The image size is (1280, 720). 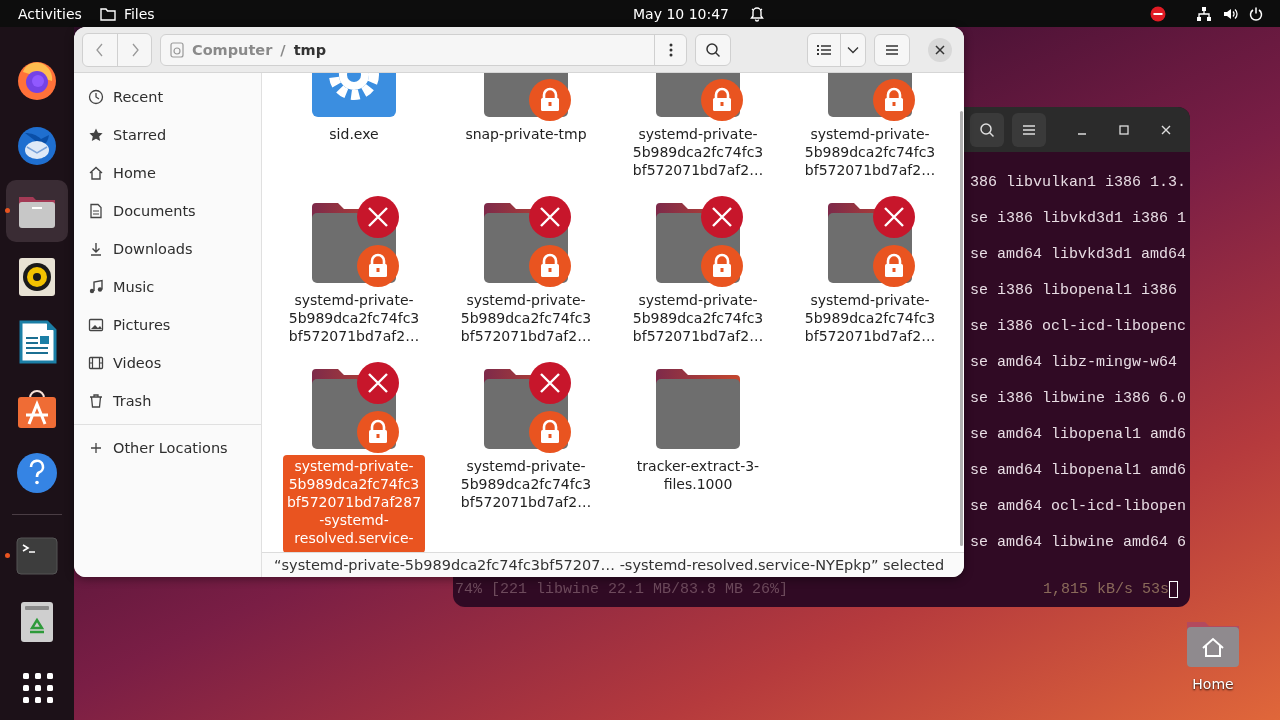 I want to click on sidebar-item: Trash, so click(x=167, y=401).